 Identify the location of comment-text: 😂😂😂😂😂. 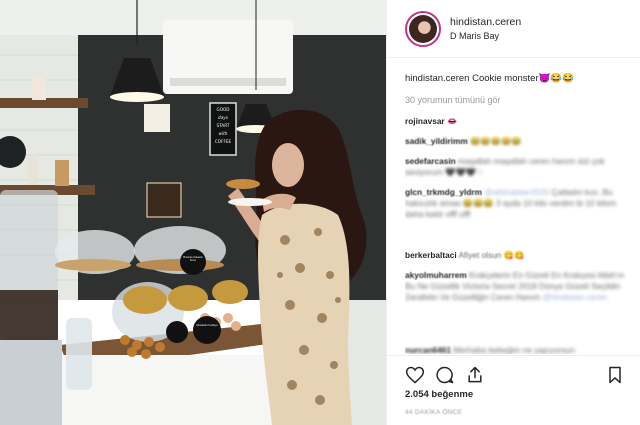
(496, 141).